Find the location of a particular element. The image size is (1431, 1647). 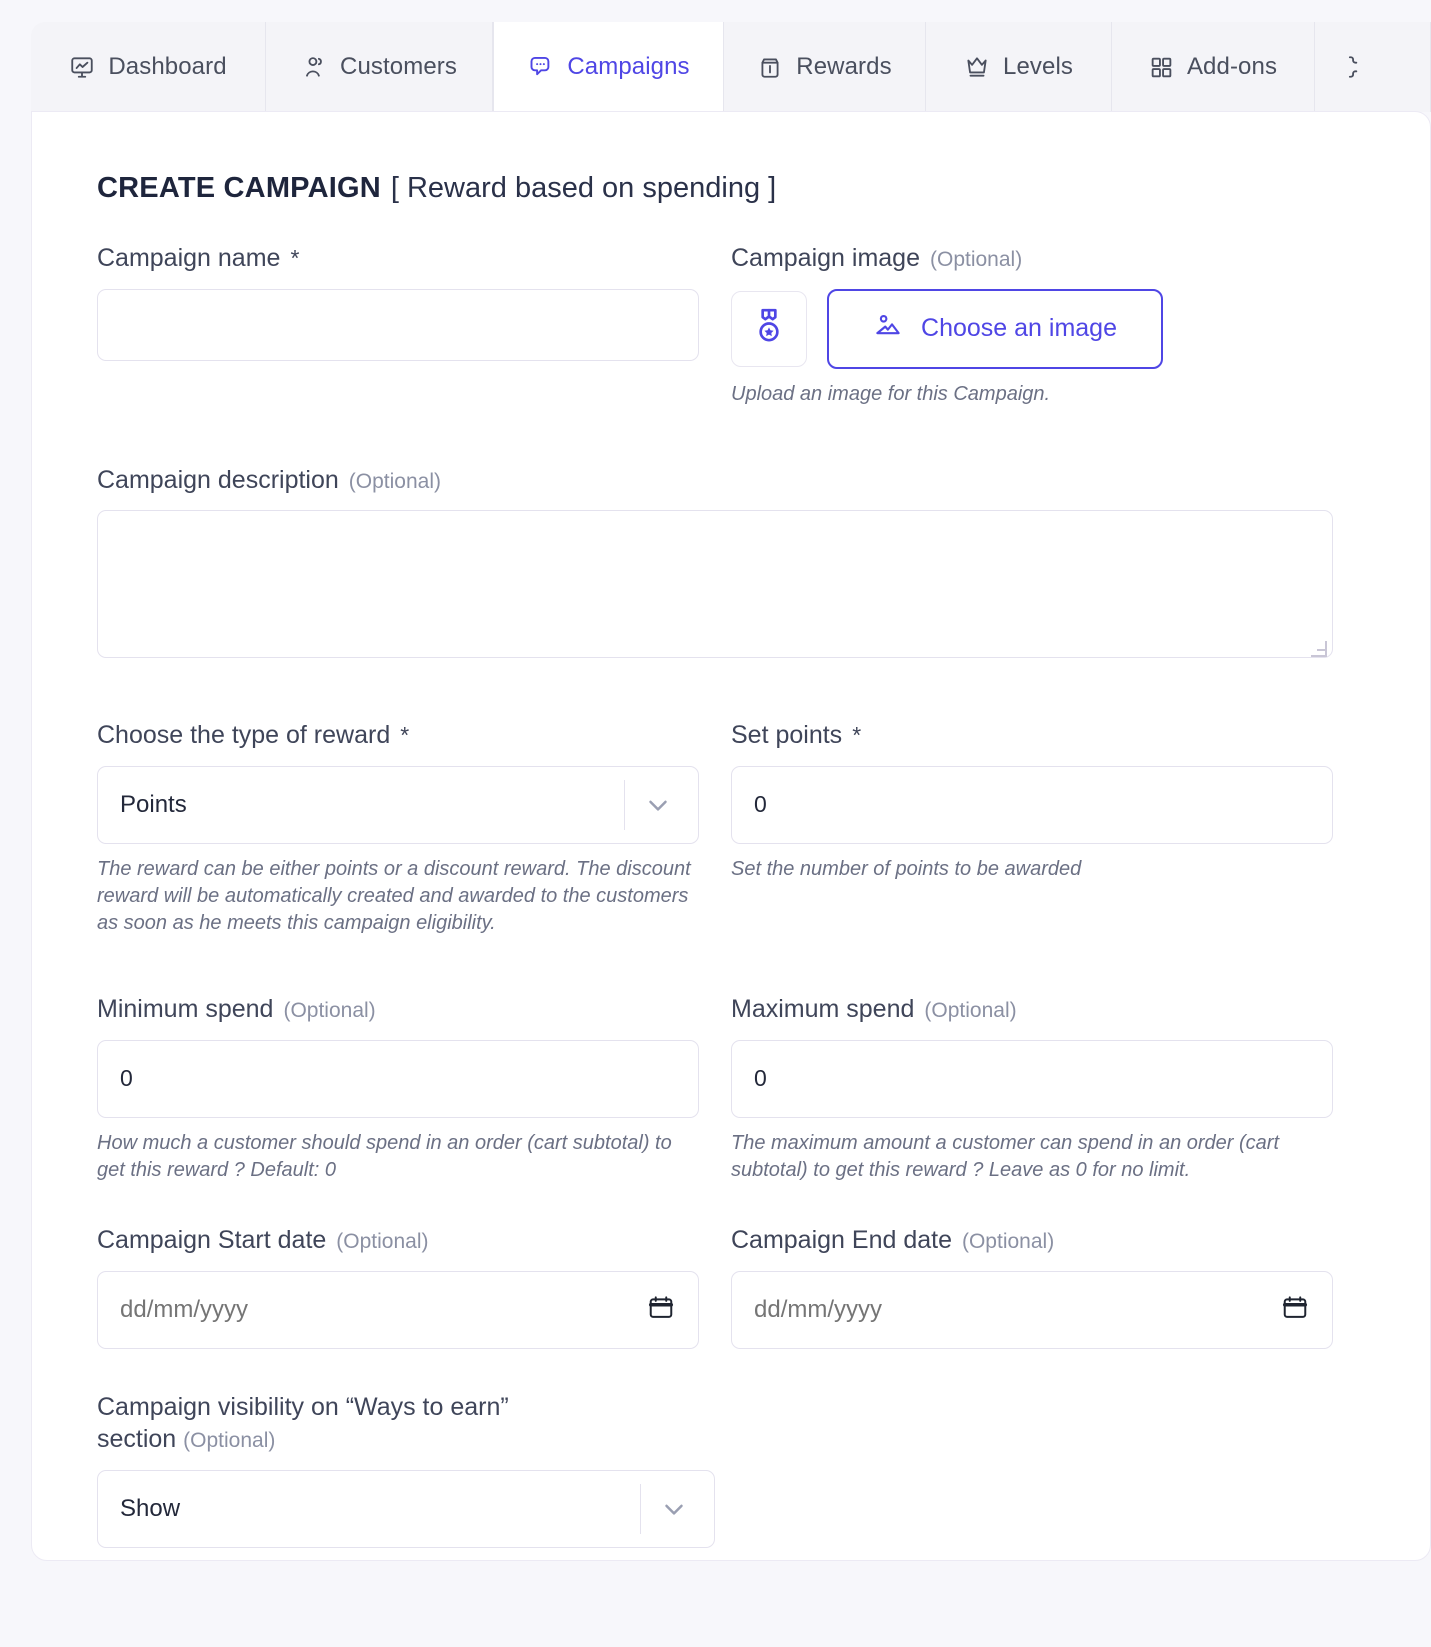

start-date-optional-tag: (Optional) is located at coordinates (382, 1242).